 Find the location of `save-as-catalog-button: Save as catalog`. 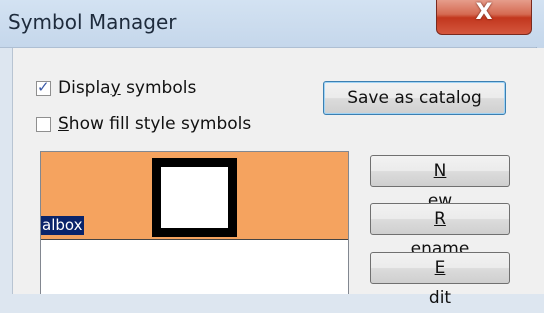

save-as-catalog-button: Save as catalog is located at coordinates (414, 98).